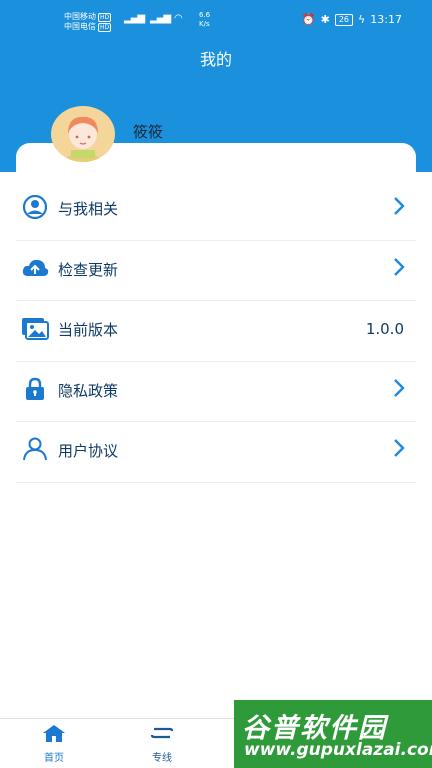 This screenshot has height=768, width=432. What do you see at coordinates (386, 19) in the screenshot?
I see `clock: 13:17` at bounding box center [386, 19].